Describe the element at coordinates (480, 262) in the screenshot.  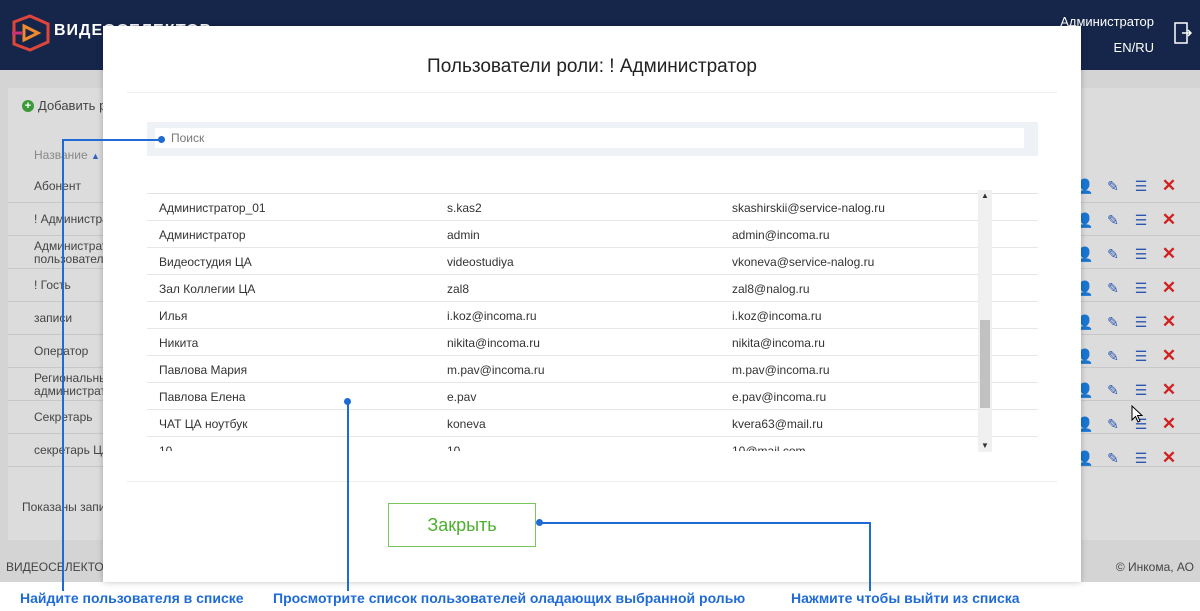
I see `user-login-cell: videostudiya` at that location.